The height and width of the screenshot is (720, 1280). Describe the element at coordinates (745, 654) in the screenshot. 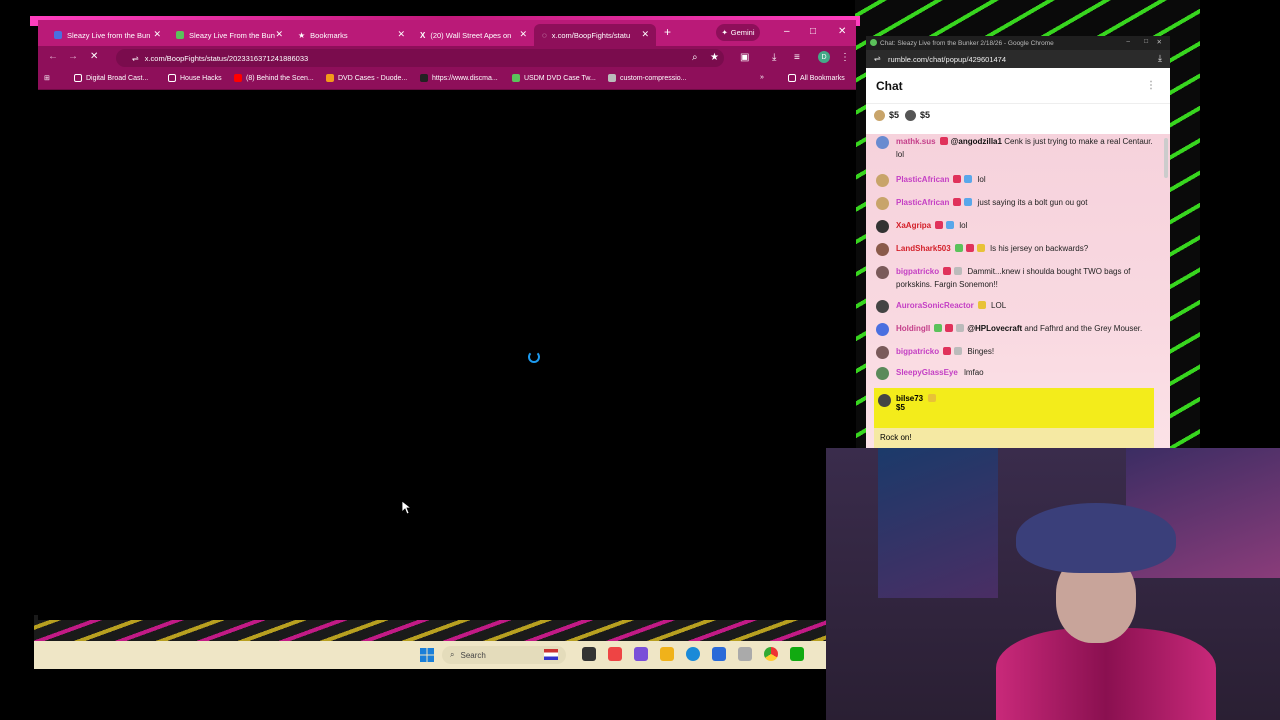

I see `settings-gear-icon` at that location.